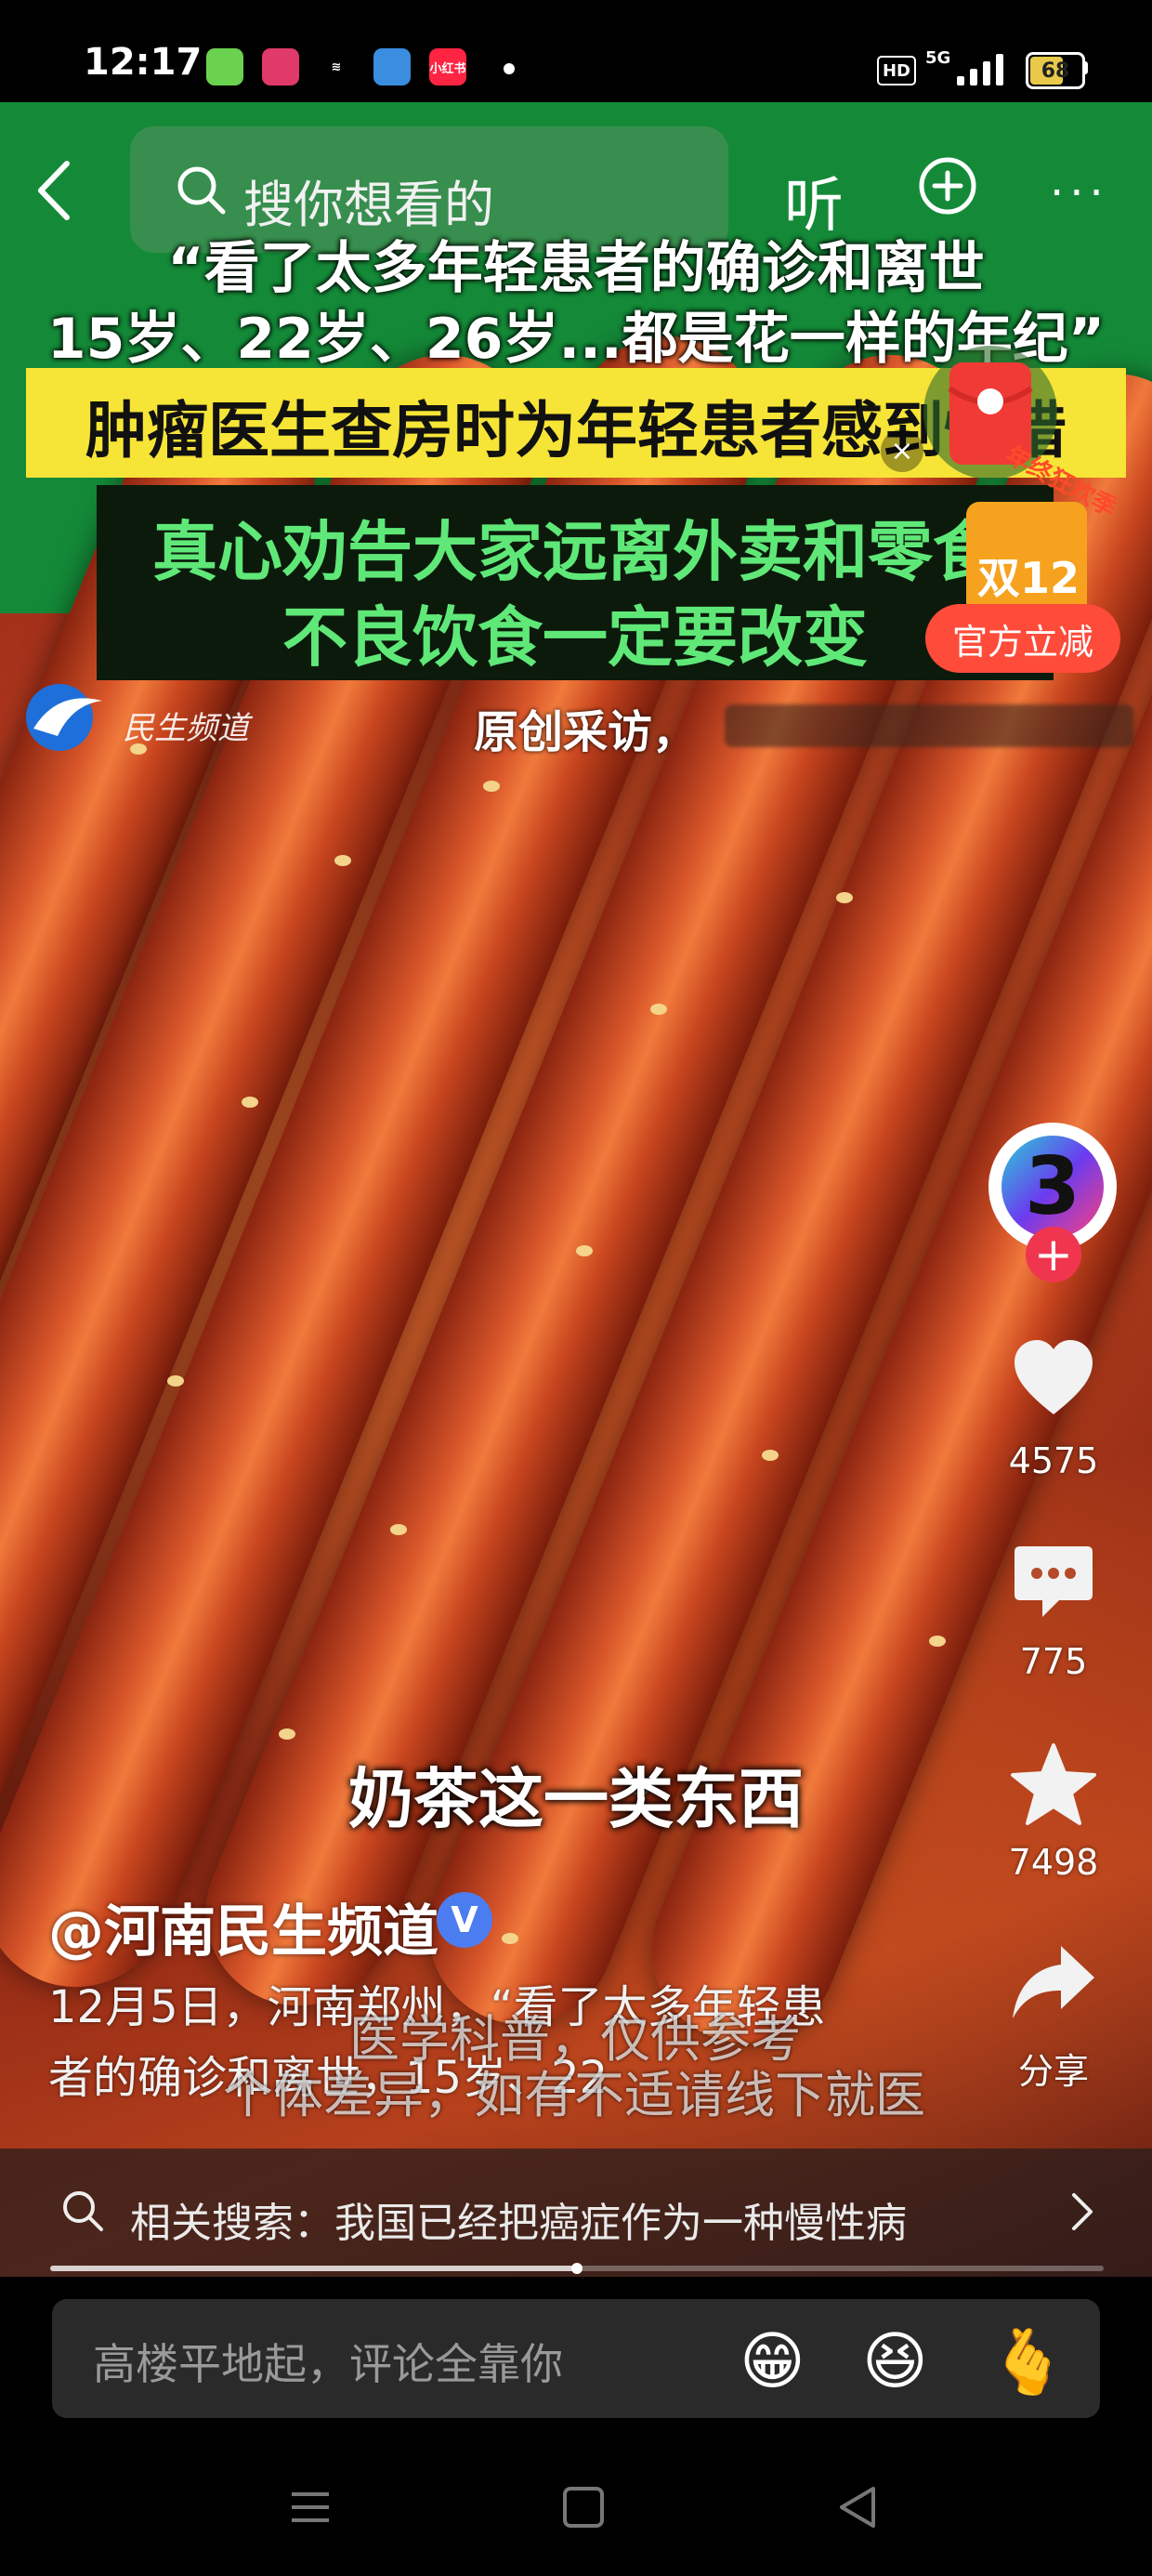  Describe the element at coordinates (1027, 2362) in the screenshot. I see `emoji-heart-hand-button: 🫰` at that location.